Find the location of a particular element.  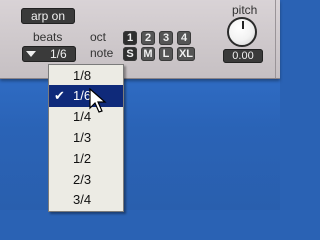

menu-item-label: 2/3 is located at coordinates (82, 179).